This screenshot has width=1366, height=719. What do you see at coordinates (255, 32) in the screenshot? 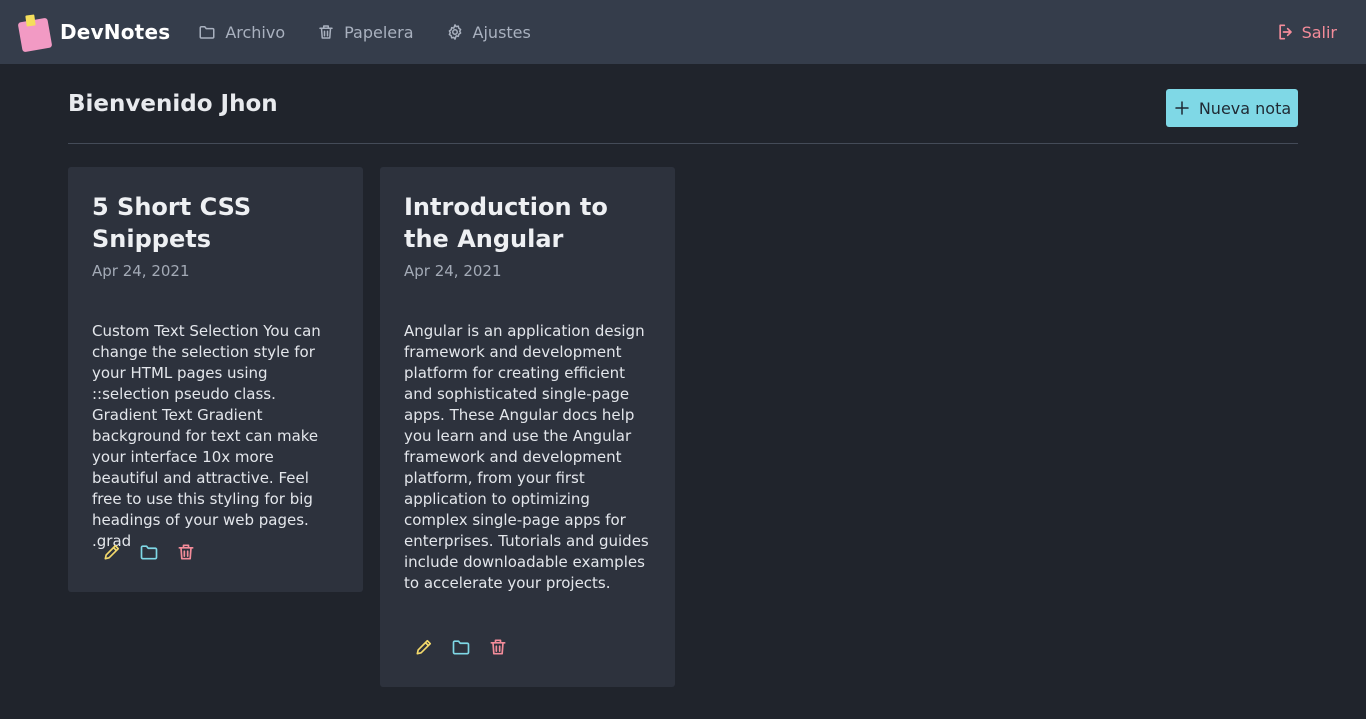
I see `nav-item-label: Archivo` at bounding box center [255, 32].